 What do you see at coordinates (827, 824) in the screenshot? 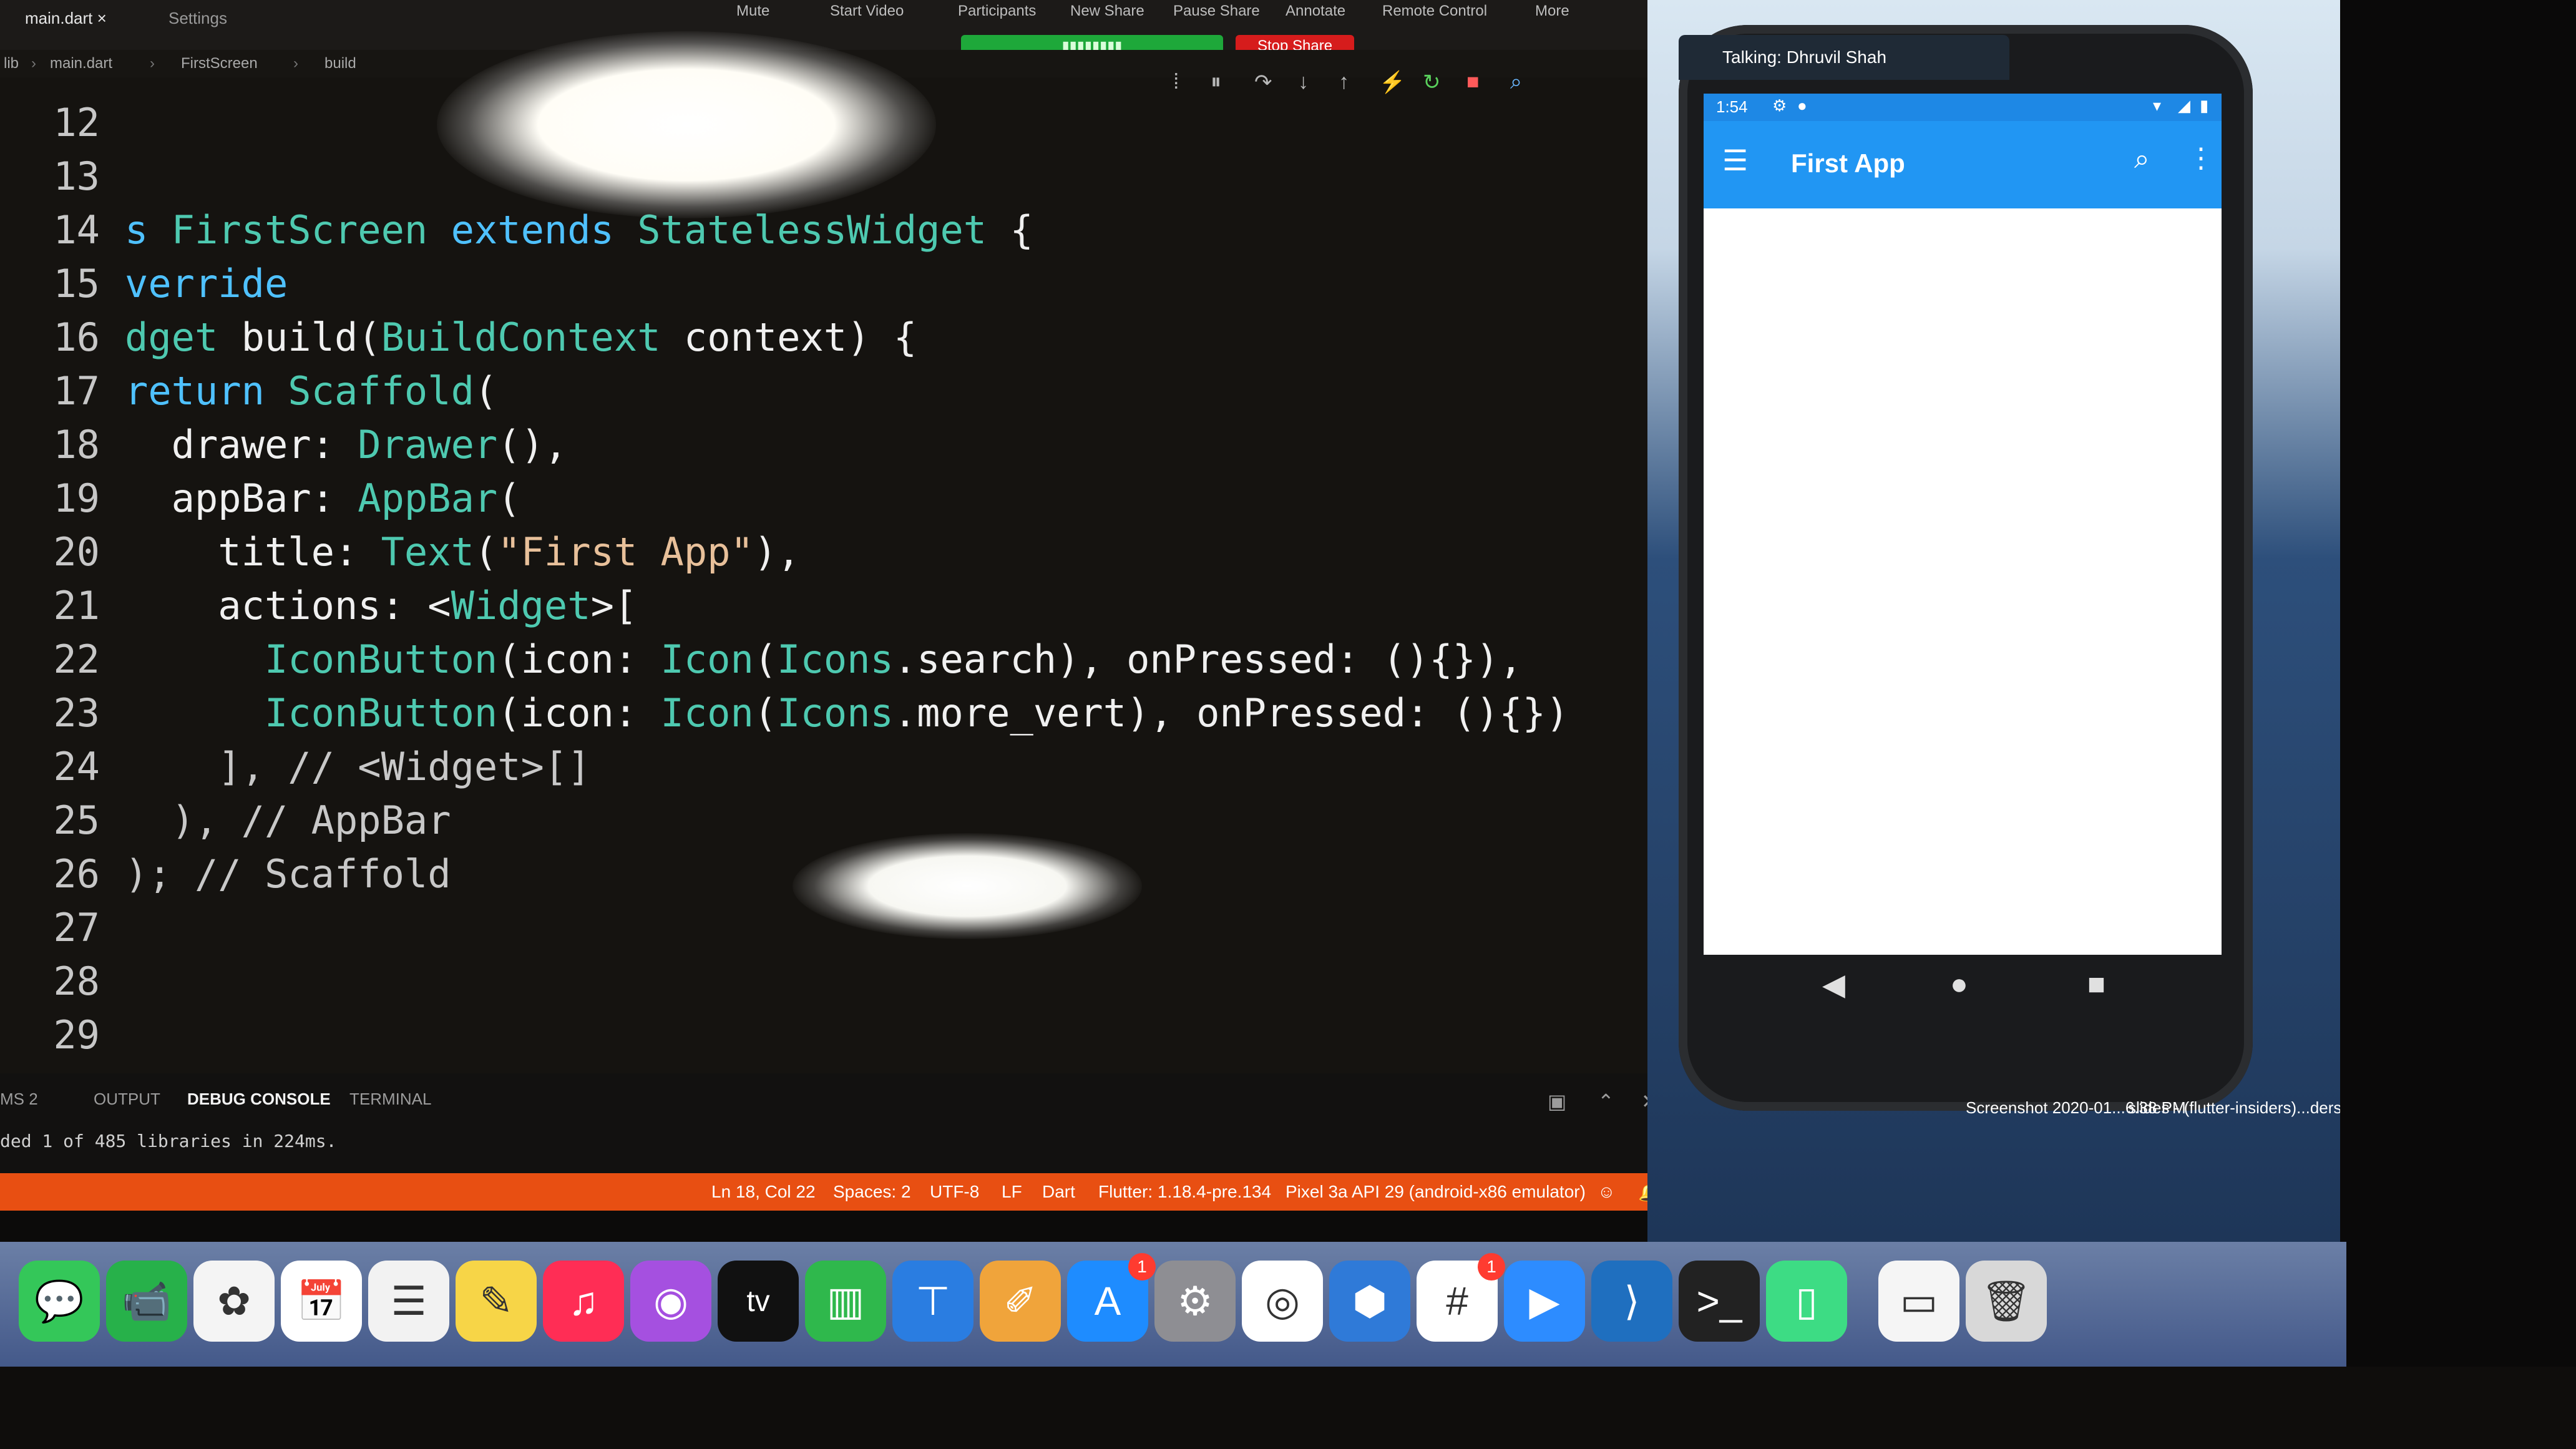
I see `code-line: 25 ), // AppBar` at bounding box center [827, 824].